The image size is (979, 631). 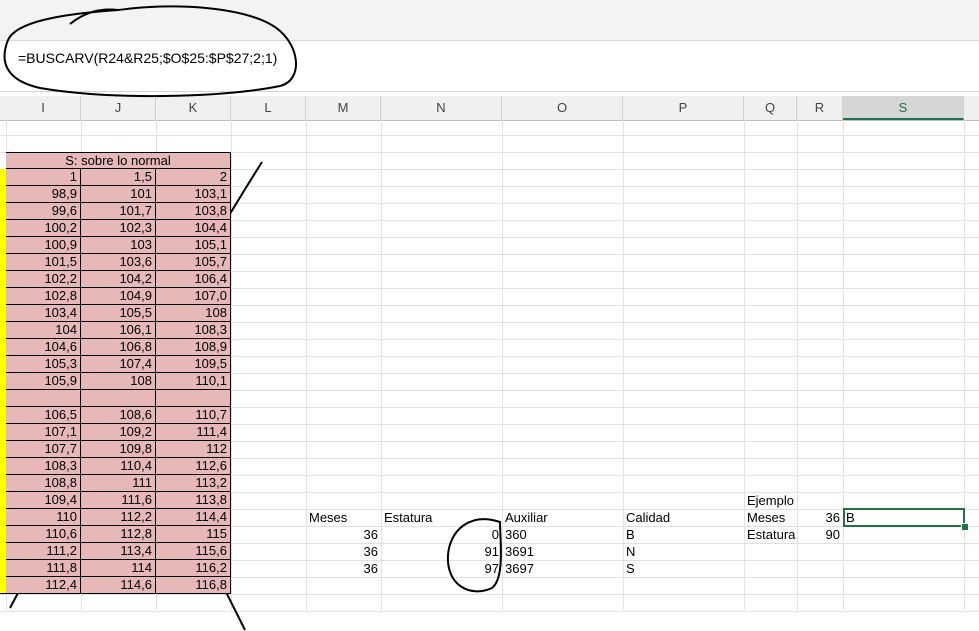 What do you see at coordinates (118, 211) in the screenshot?
I see `table-cell: 101,7` at bounding box center [118, 211].